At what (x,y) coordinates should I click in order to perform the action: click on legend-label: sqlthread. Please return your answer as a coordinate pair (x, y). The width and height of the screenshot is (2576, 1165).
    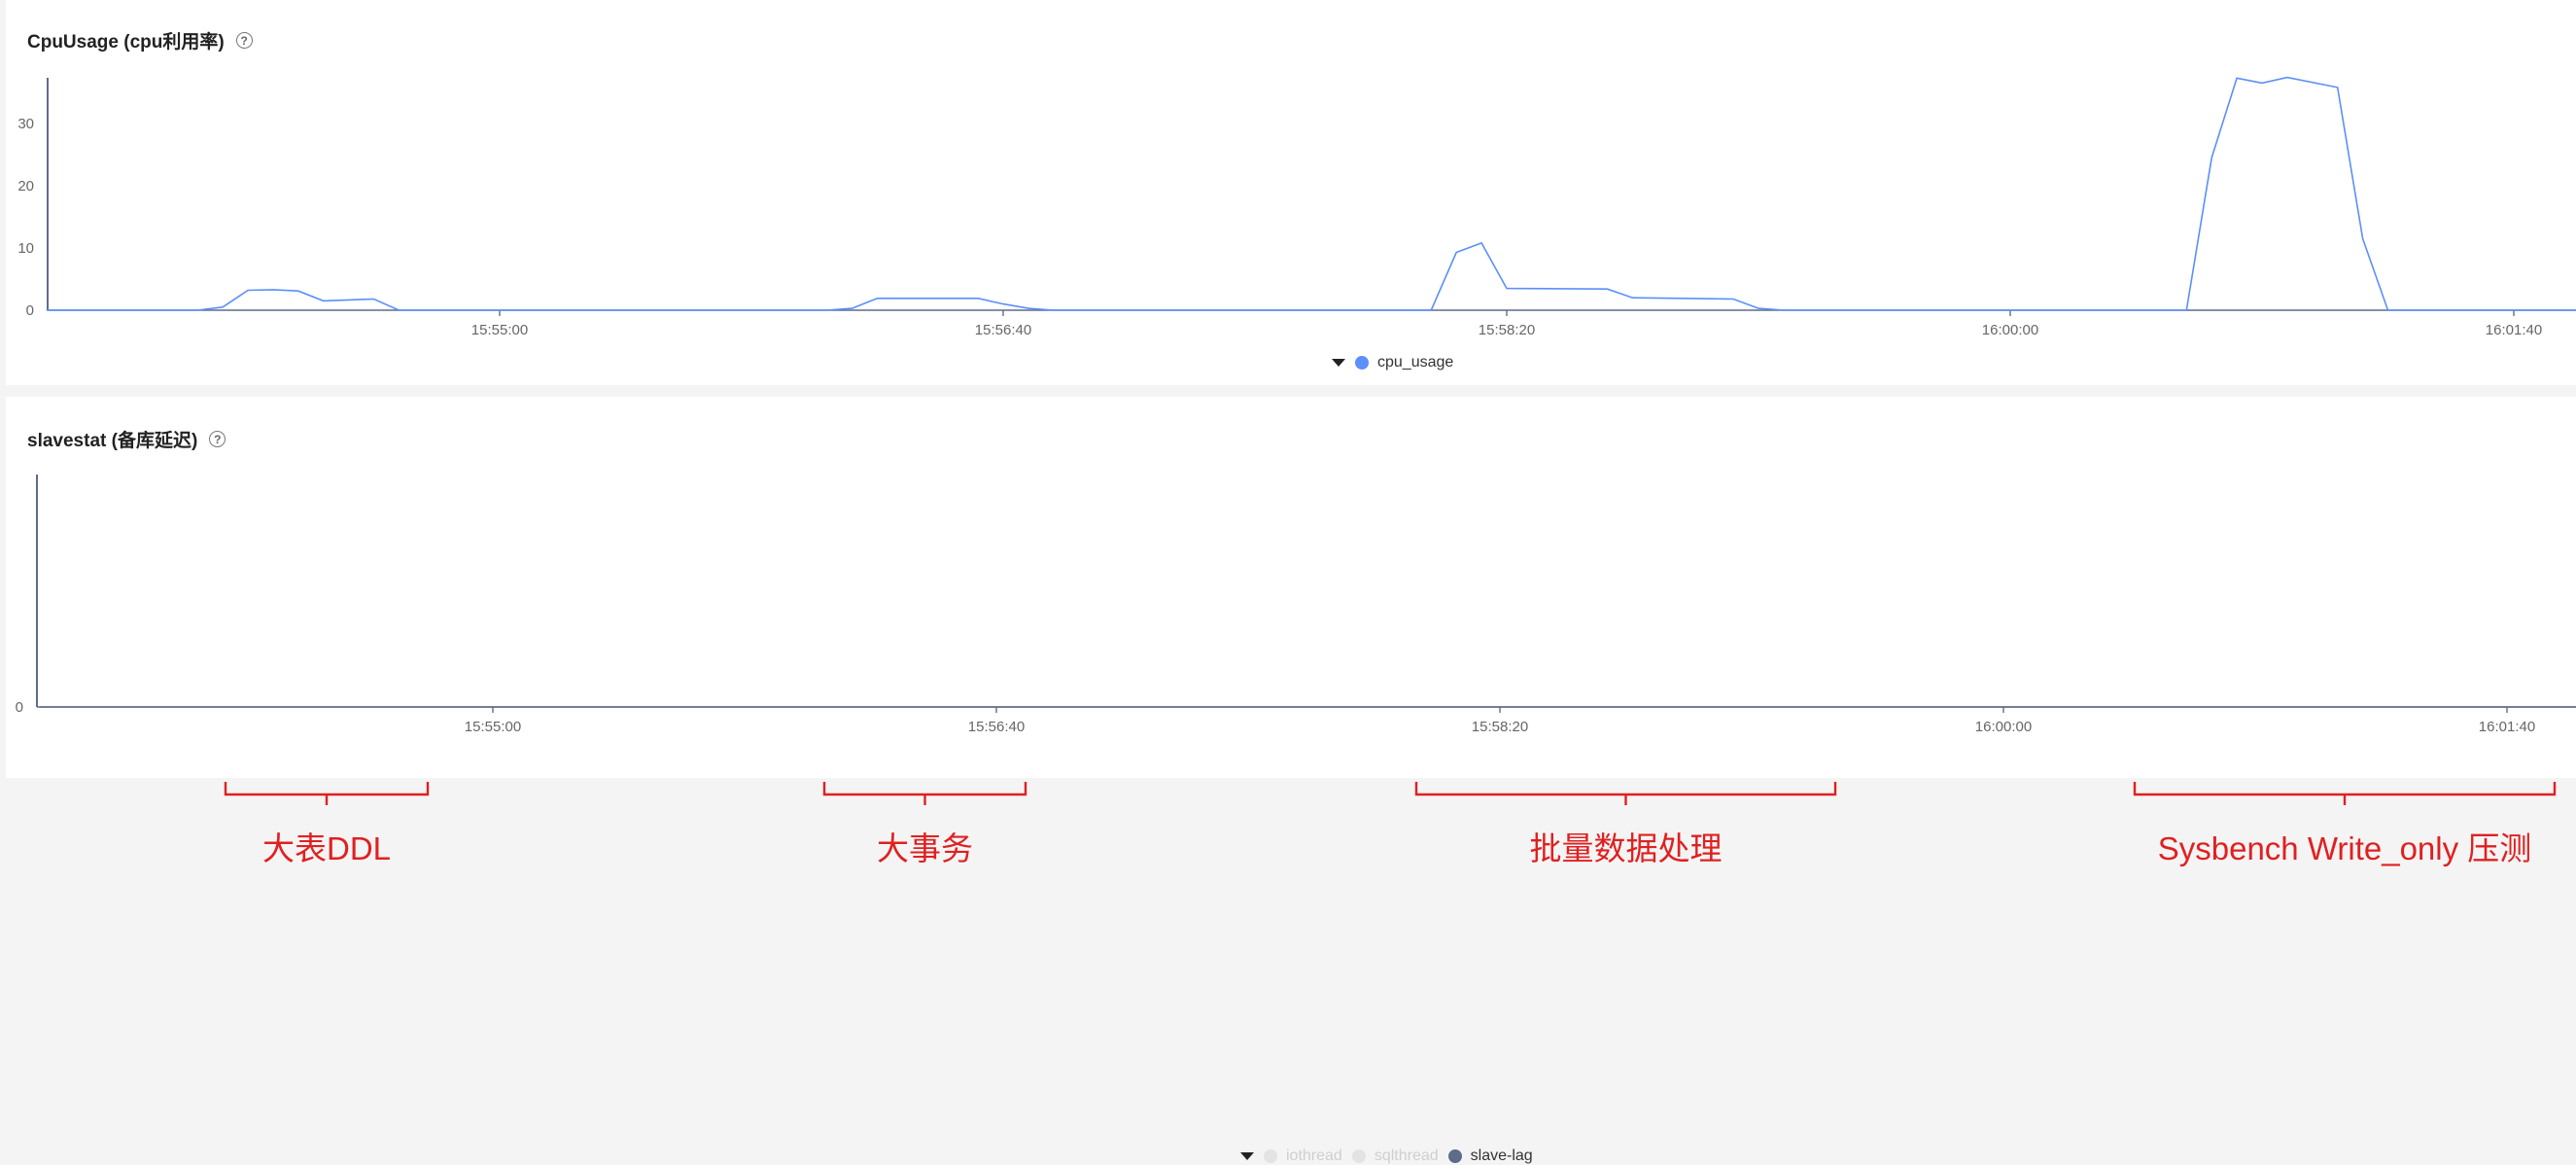
    Looking at the image, I should click on (1406, 1155).